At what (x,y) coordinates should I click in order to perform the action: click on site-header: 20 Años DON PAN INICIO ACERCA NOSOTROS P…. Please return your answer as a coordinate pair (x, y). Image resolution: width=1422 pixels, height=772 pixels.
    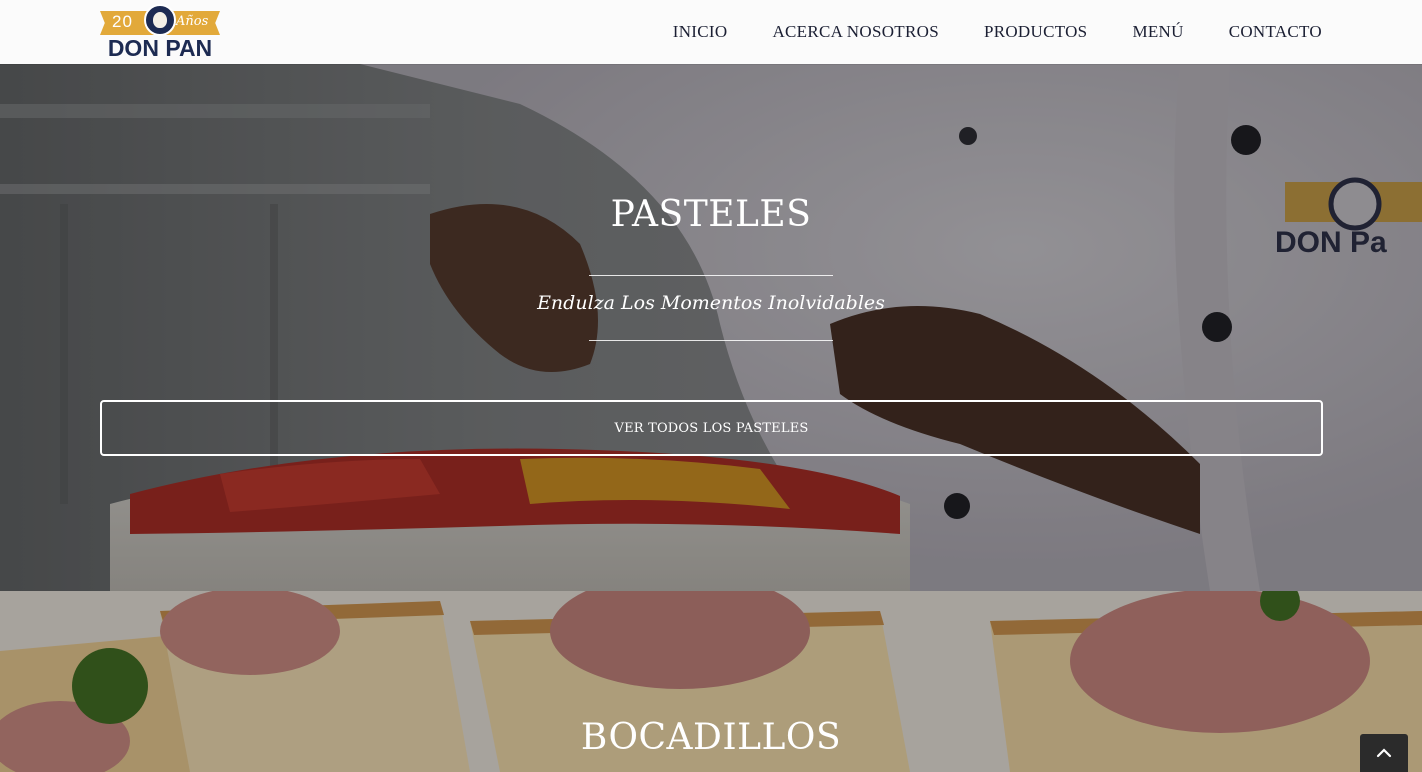
    Looking at the image, I should click on (711, 32).